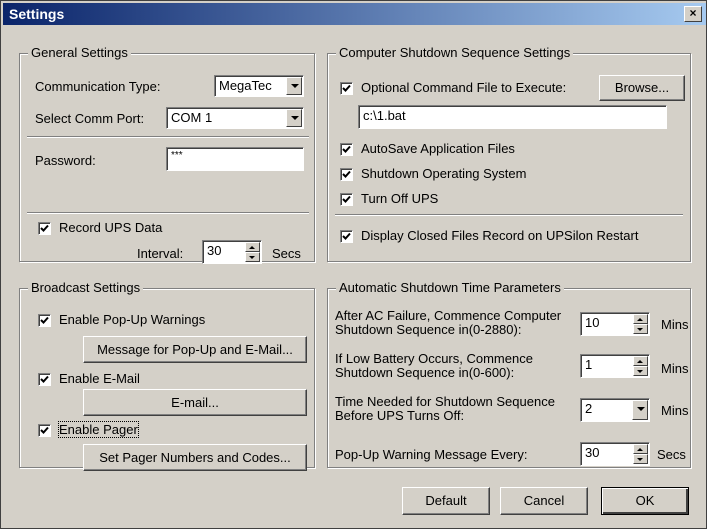 The image size is (709, 531). What do you see at coordinates (400, 415) in the screenshot?
I see `time-needed-label-line2: Before UPS Turns Off:` at bounding box center [400, 415].